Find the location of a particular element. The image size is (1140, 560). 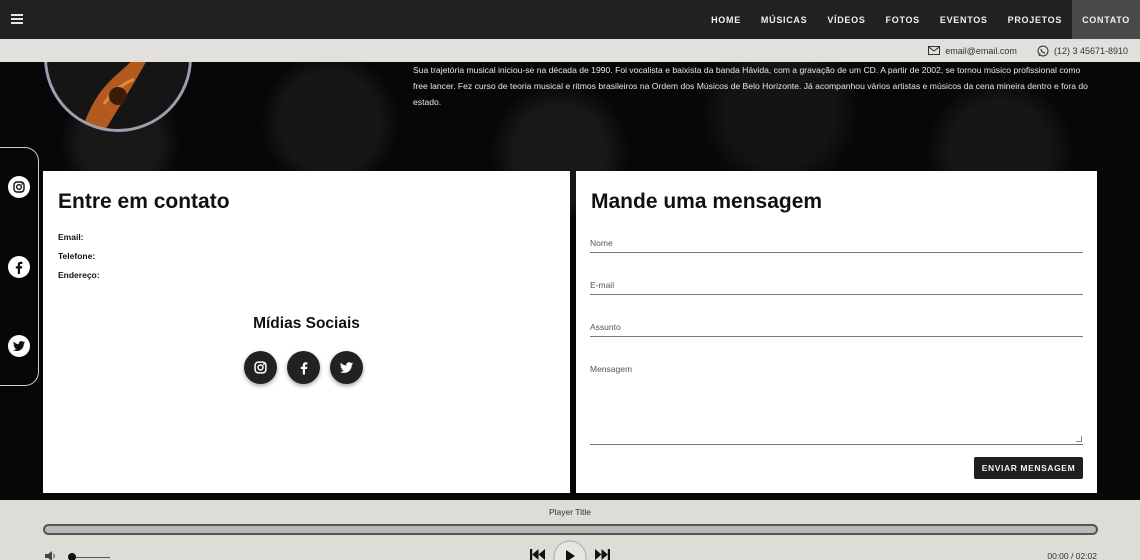

next-track-icon is located at coordinates (602, 554).